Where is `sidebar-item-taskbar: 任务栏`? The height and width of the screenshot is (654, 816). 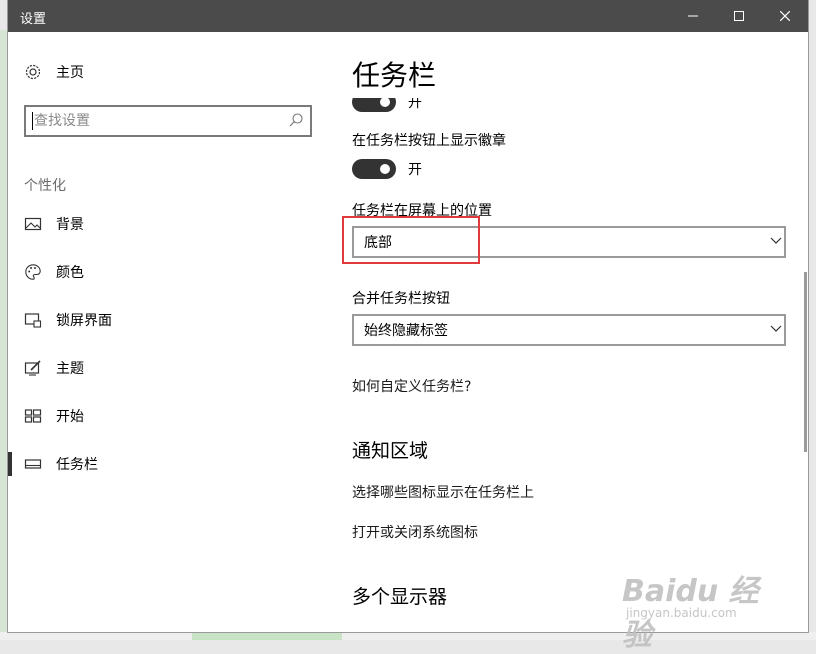
sidebar-item-taskbar: 任务栏 is located at coordinates (168, 464).